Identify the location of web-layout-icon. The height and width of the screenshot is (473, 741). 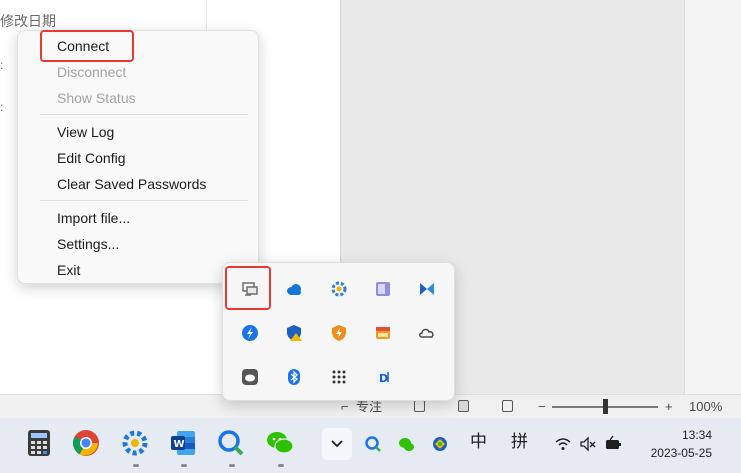
(507, 406).